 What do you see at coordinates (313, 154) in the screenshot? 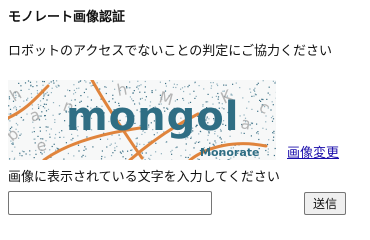
I see `change-image-link: 画像変更` at bounding box center [313, 154].